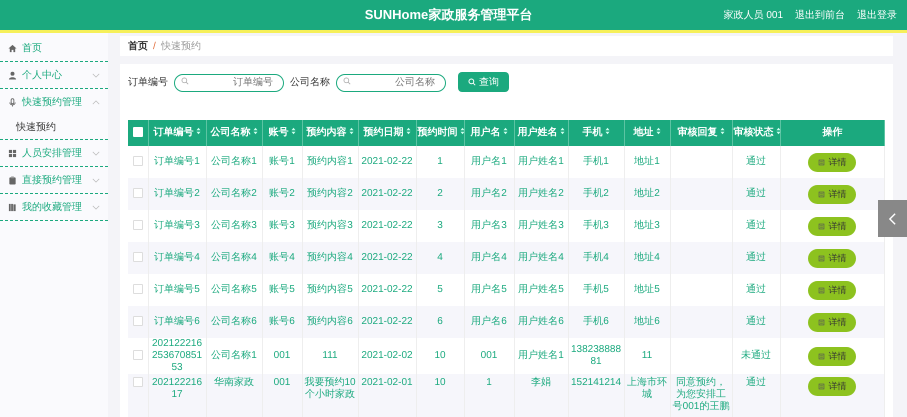  I want to click on column-header: 用户名, so click(489, 133).